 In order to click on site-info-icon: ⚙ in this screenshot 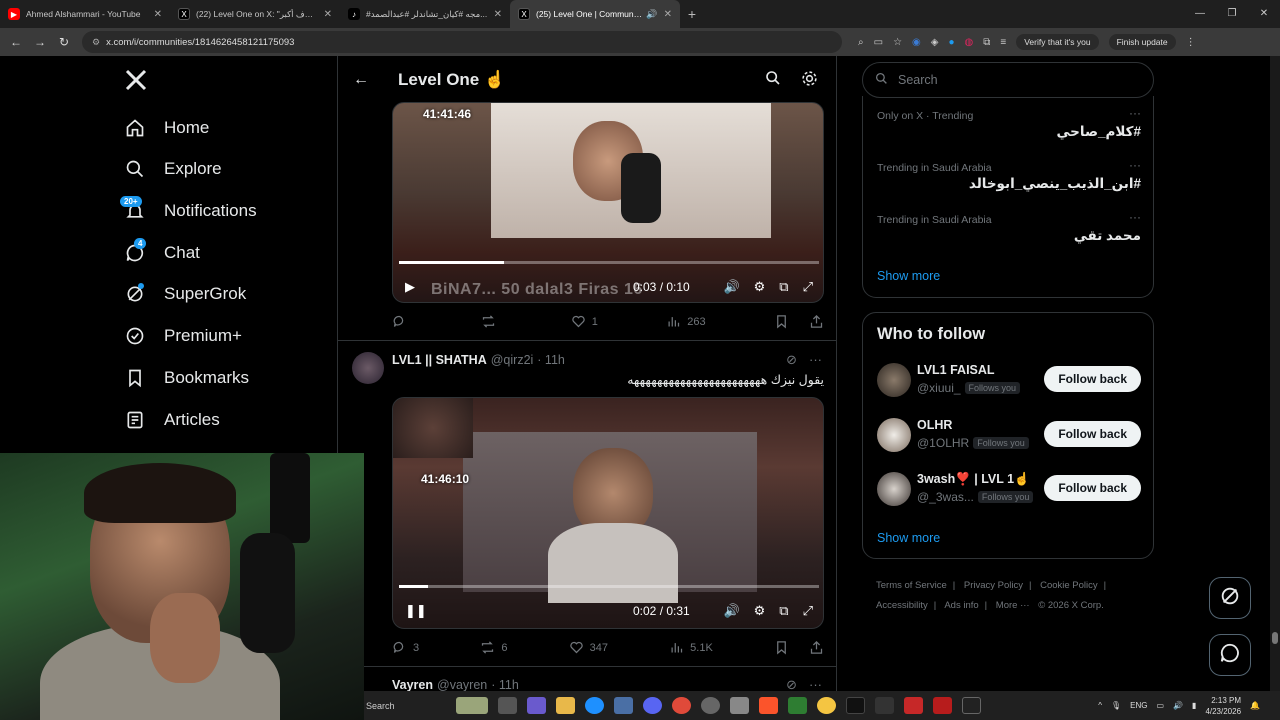, I will do `click(96, 42)`.